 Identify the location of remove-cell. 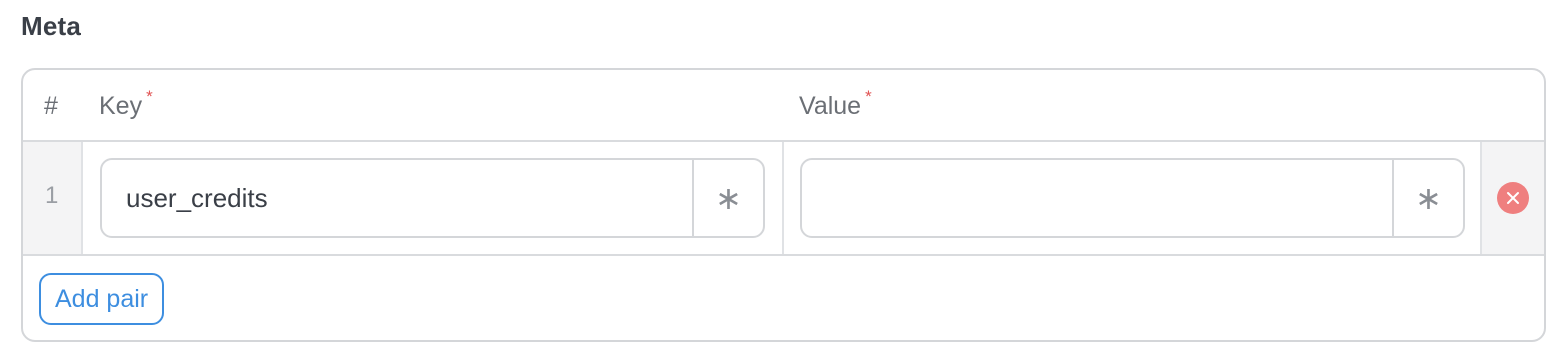
(1512, 198).